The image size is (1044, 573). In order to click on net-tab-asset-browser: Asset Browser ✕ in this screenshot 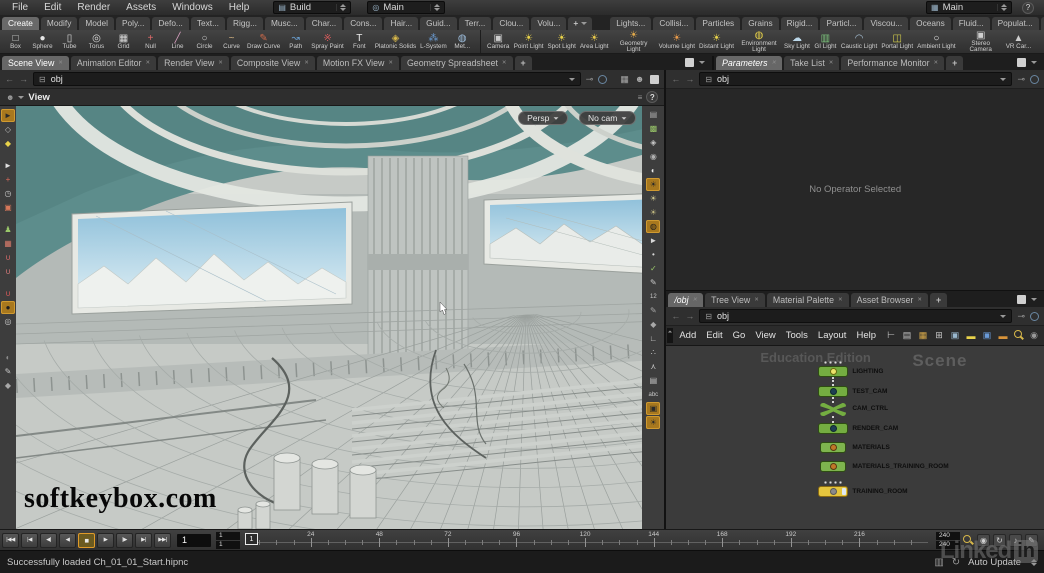, I will do `click(889, 300)`.